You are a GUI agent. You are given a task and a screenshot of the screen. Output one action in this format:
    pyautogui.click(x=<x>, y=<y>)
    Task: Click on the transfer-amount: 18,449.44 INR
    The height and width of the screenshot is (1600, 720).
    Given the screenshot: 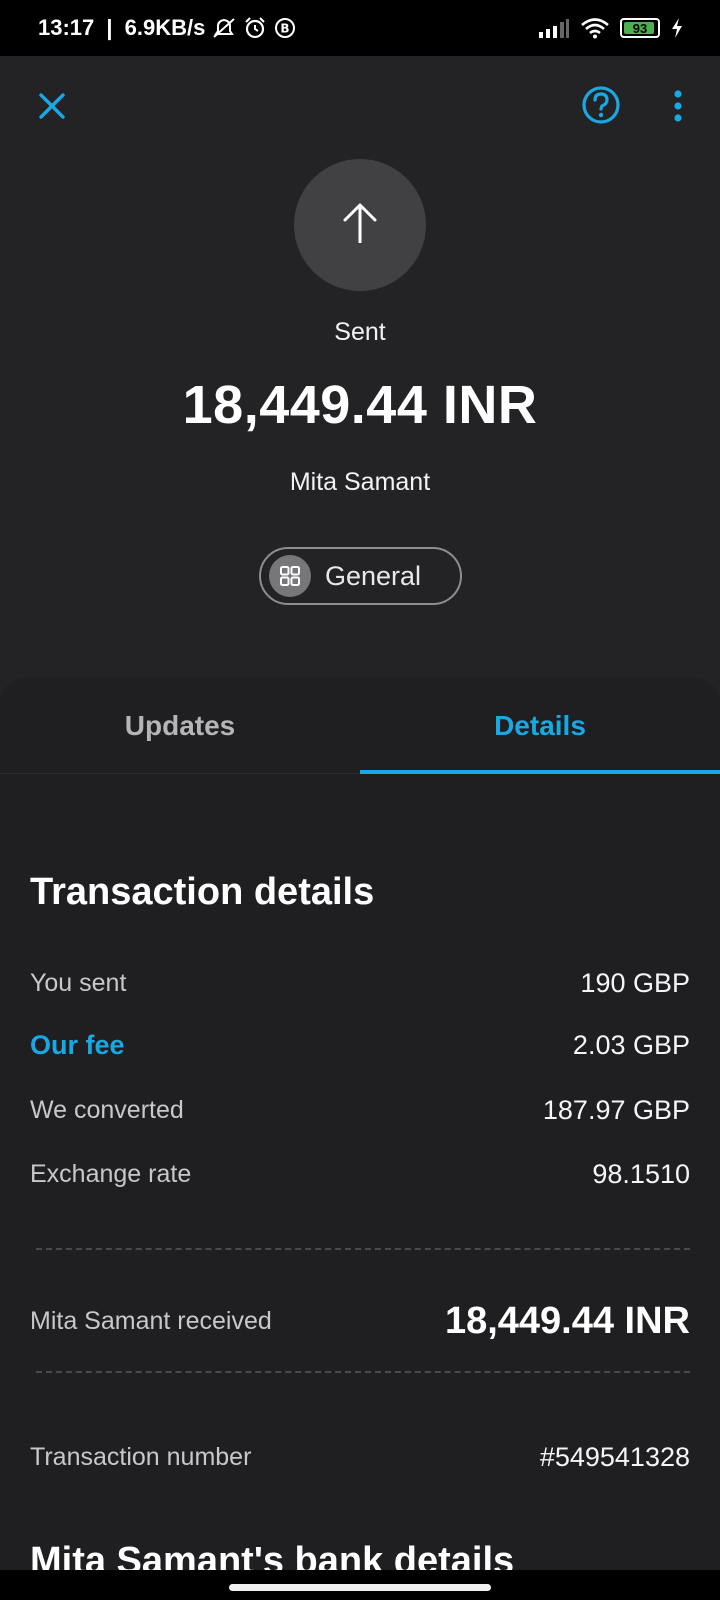 What is the action you would take?
    pyautogui.click(x=360, y=405)
    